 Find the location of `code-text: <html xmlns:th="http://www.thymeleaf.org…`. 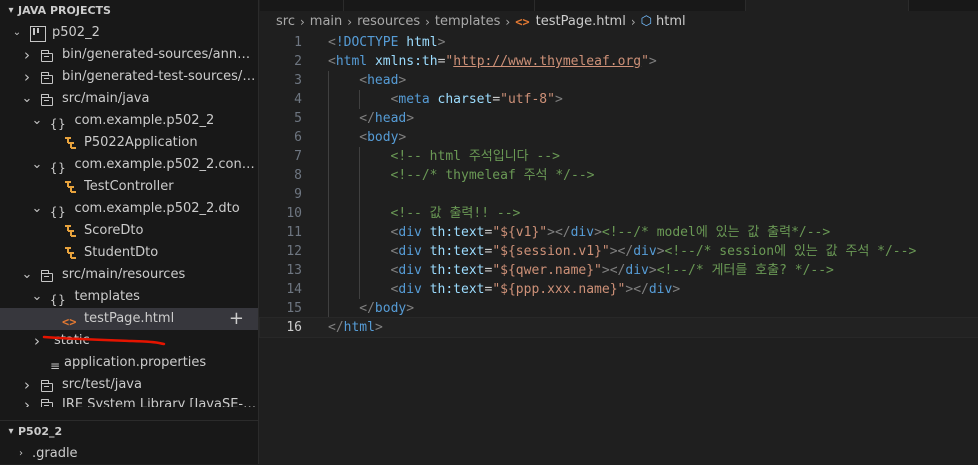

code-text: <html xmlns:th="http://www.thymeleaf.org… is located at coordinates (492, 61).